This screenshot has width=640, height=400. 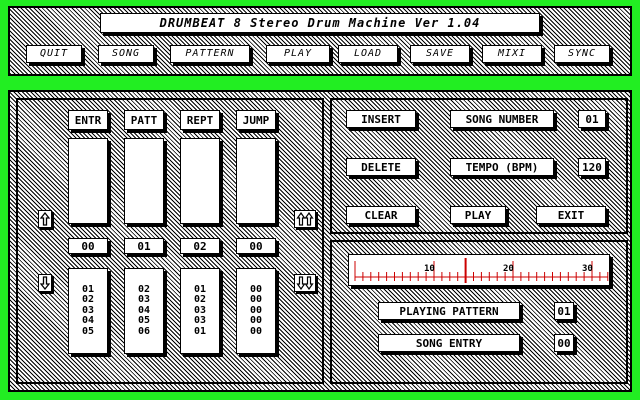 I want to click on down-arrow-icon, so click(x=45, y=283).